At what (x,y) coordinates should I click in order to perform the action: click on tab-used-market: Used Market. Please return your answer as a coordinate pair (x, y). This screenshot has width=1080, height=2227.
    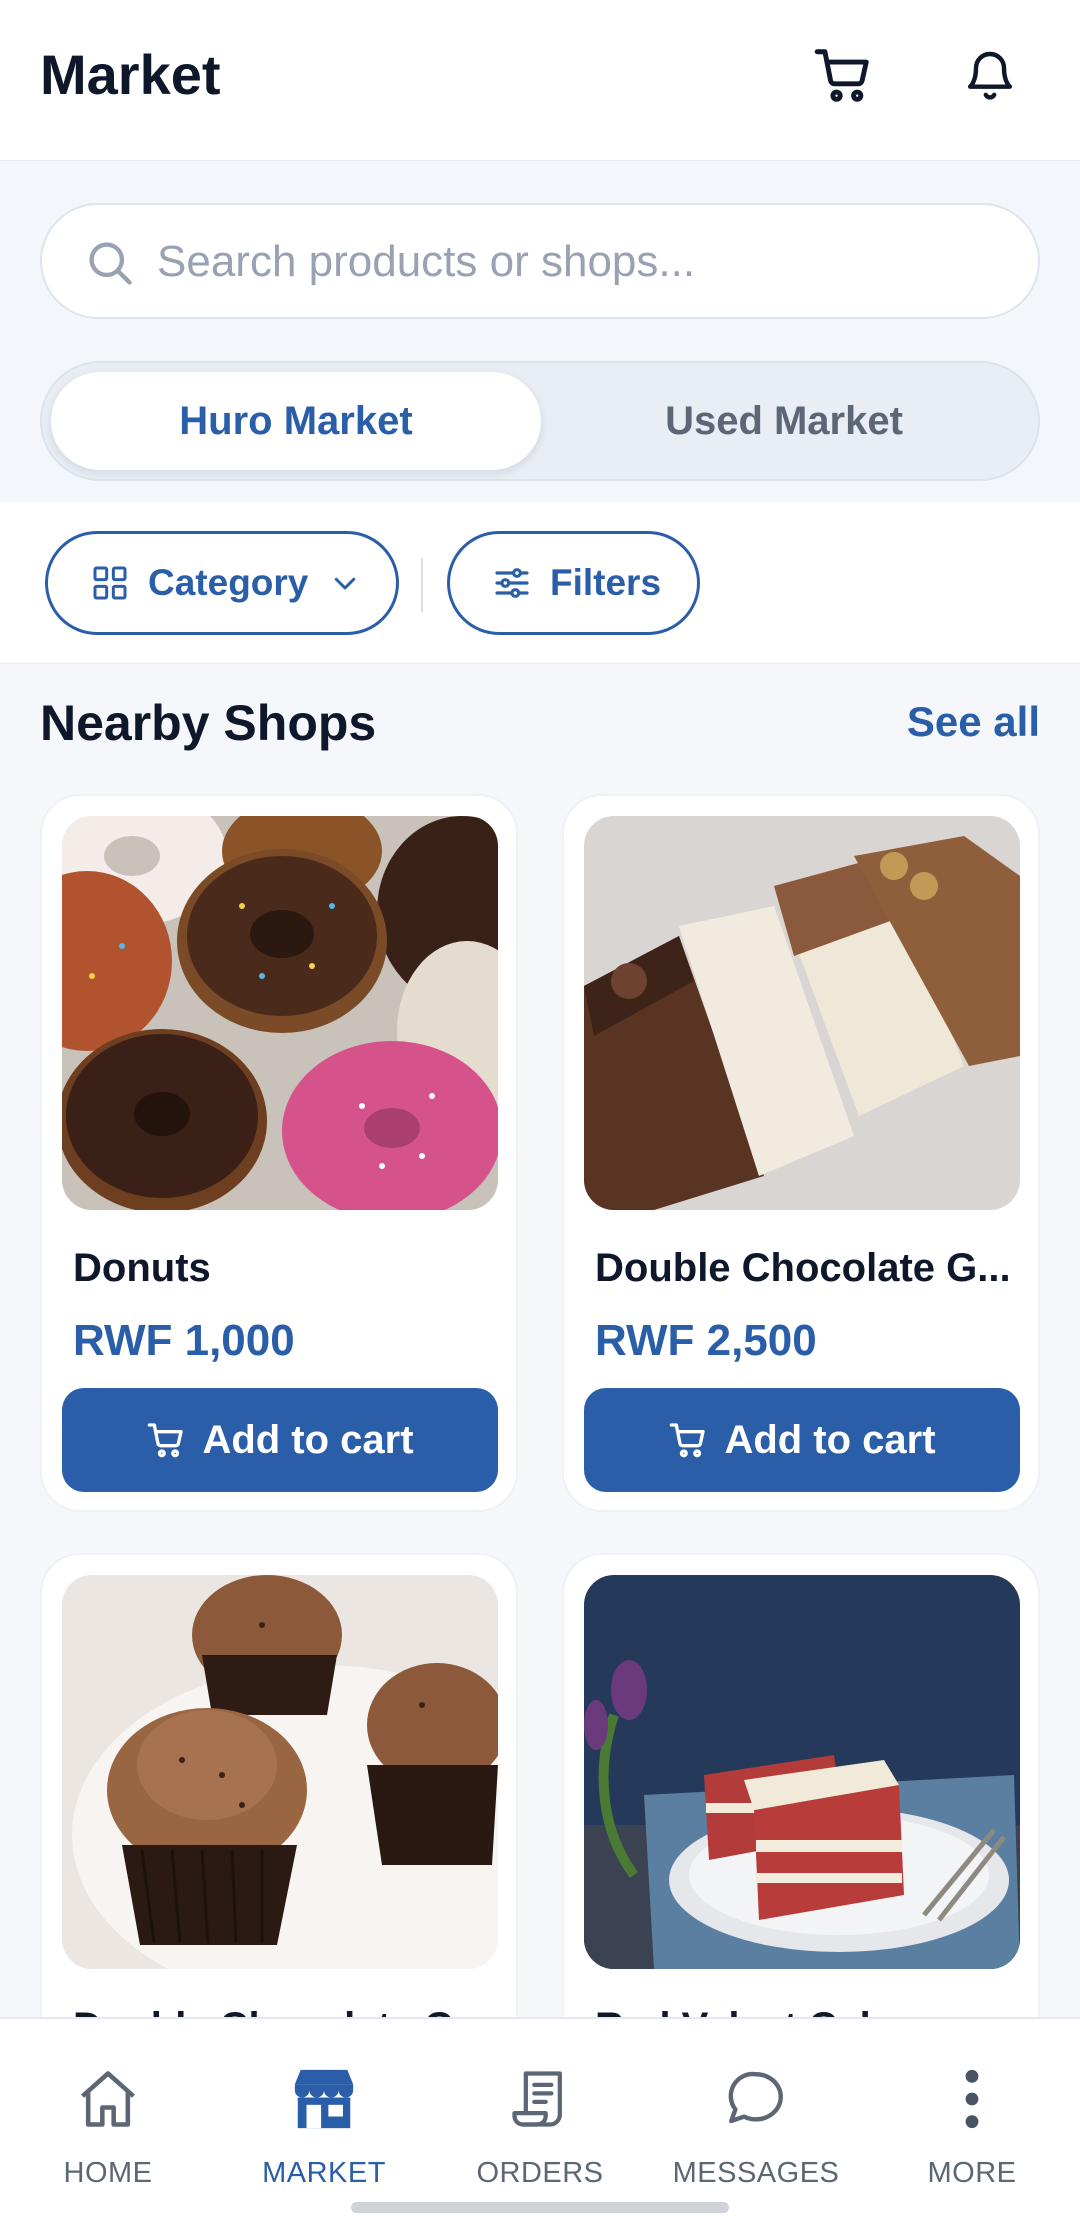
    Looking at the image, I should click on (784, 421).